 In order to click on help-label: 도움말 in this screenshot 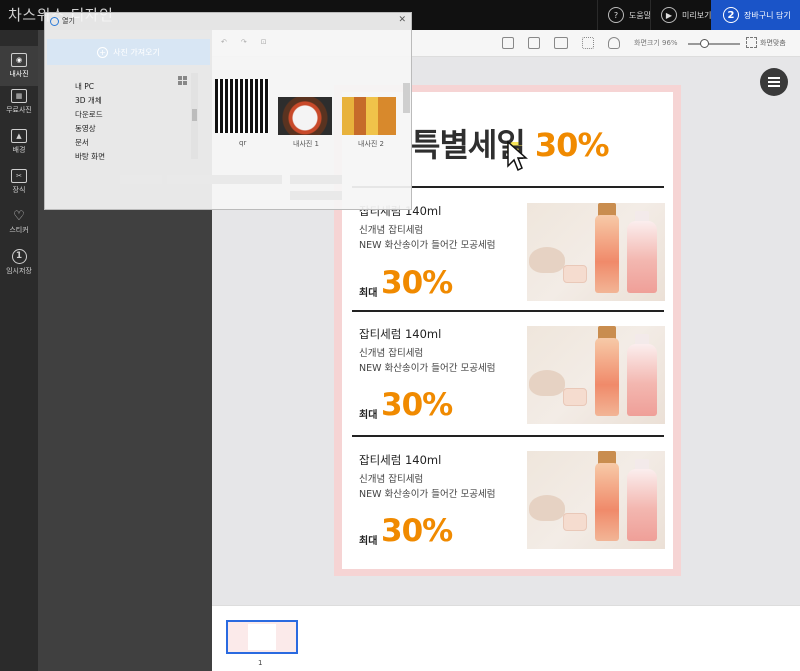, I will do `click(640, 15)`.